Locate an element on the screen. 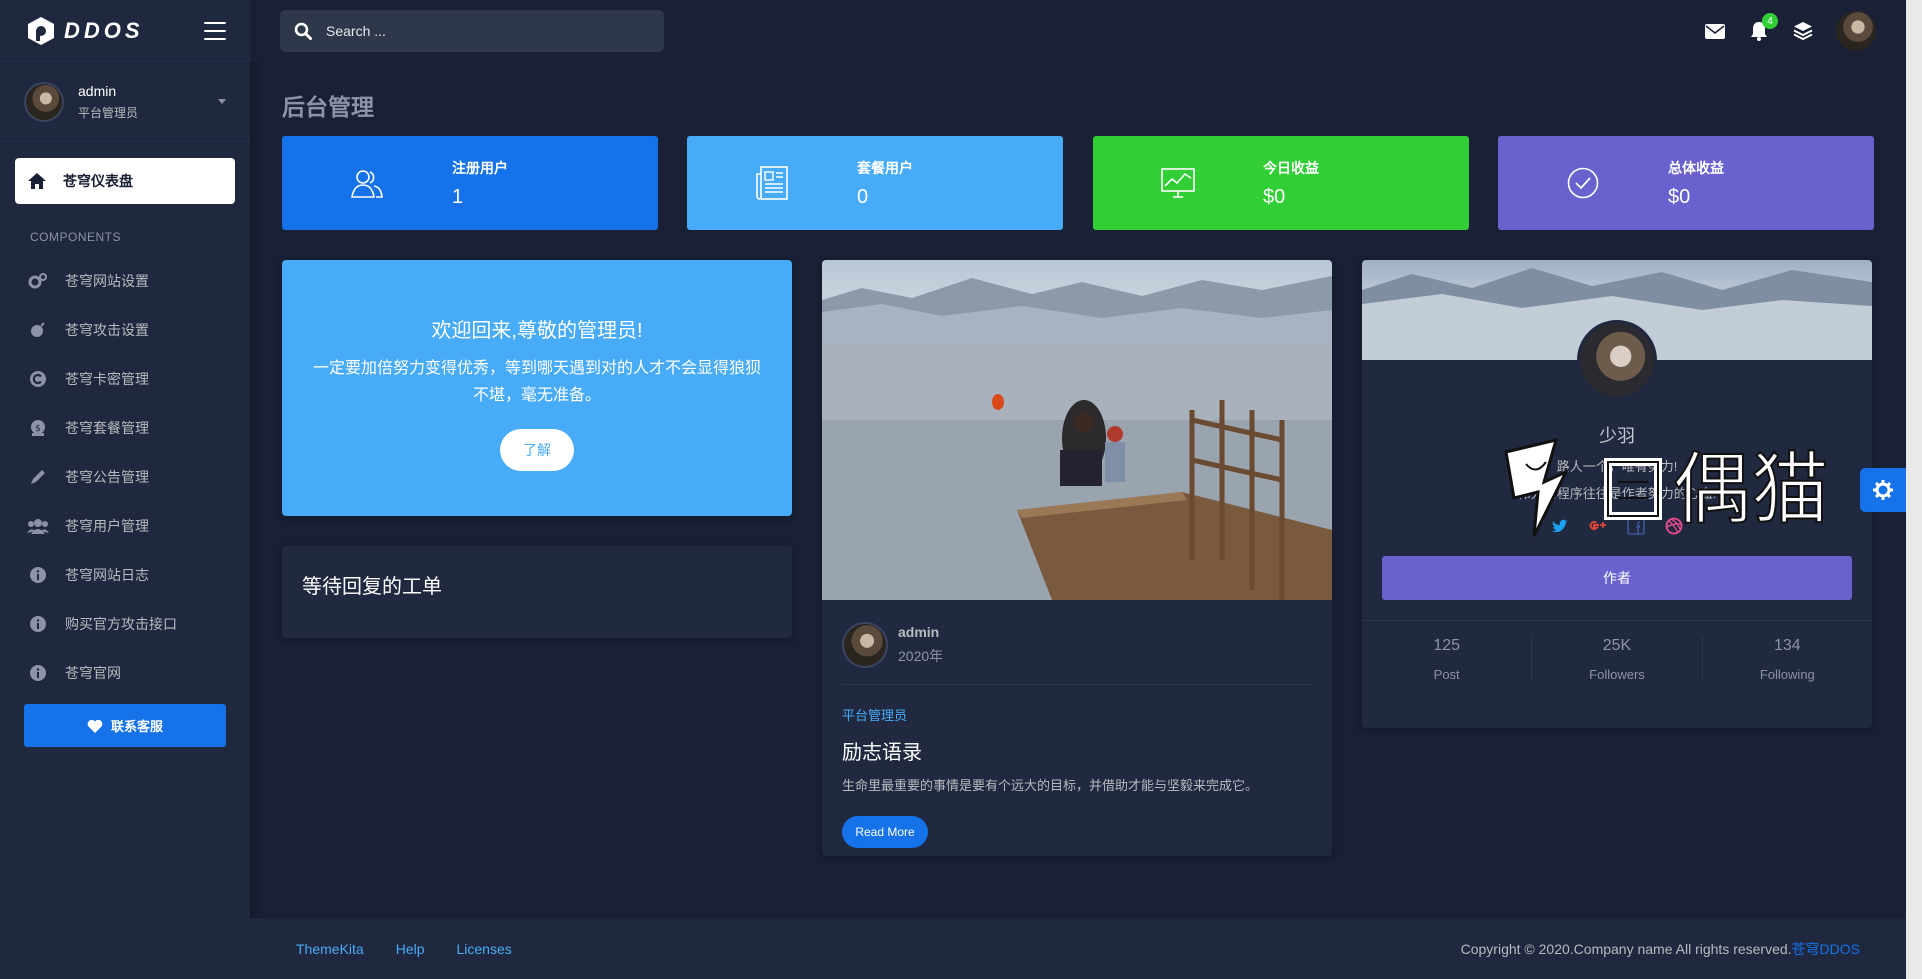  sidebar-item-label: 苍穹攻击设置 is located at coordinates (107, 329).